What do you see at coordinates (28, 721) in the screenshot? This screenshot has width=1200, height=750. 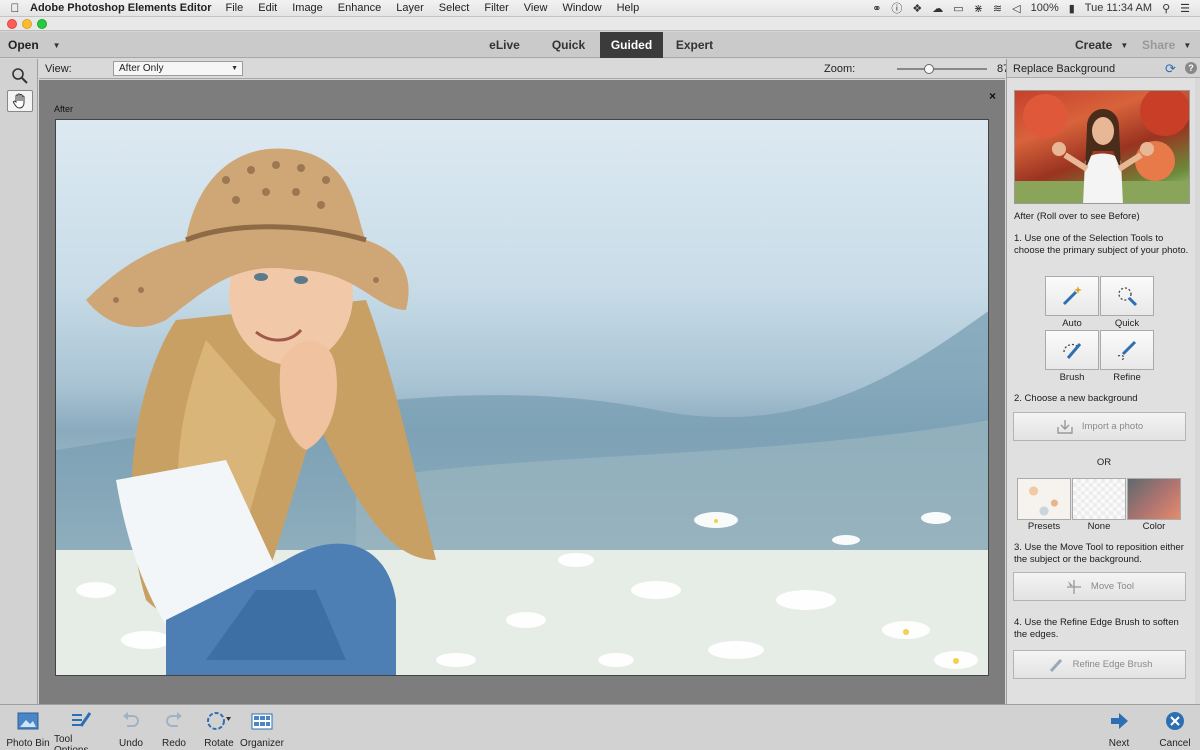 I see `photo-bin-icon` at bounding box center [28, 721].